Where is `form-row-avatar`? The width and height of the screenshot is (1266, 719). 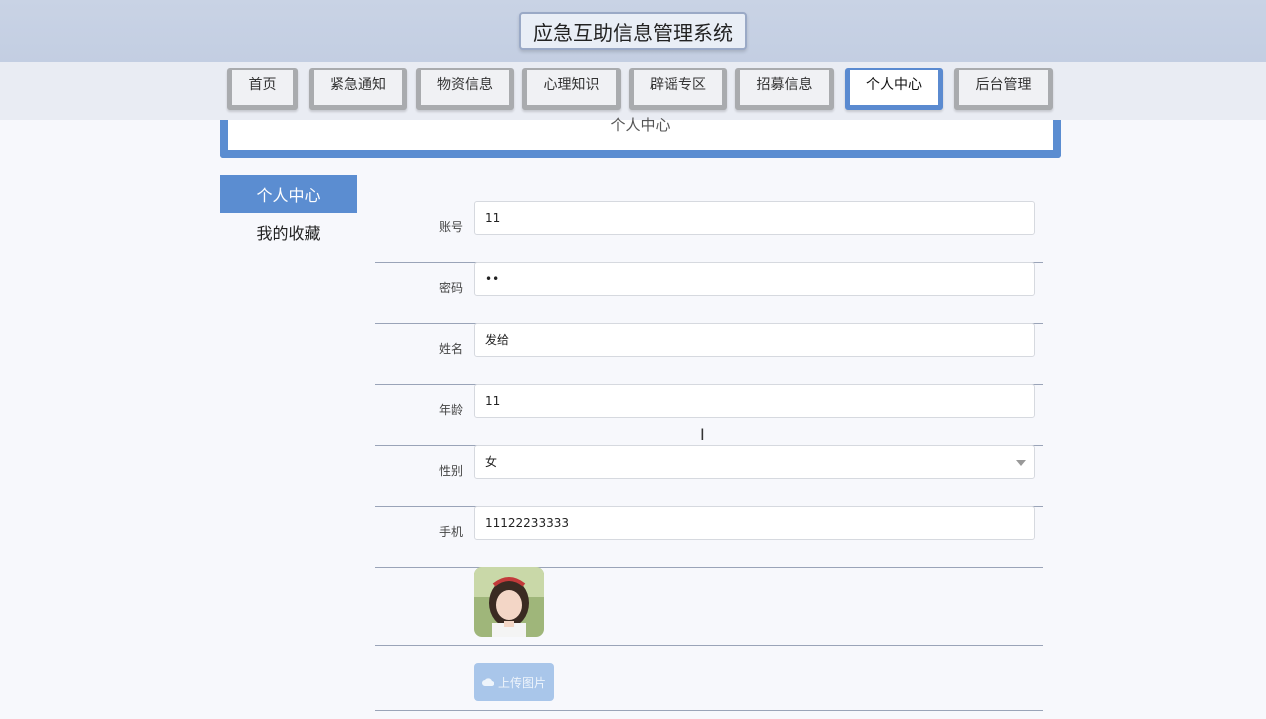 form-row-avatar is located at coordinates (709, 606).